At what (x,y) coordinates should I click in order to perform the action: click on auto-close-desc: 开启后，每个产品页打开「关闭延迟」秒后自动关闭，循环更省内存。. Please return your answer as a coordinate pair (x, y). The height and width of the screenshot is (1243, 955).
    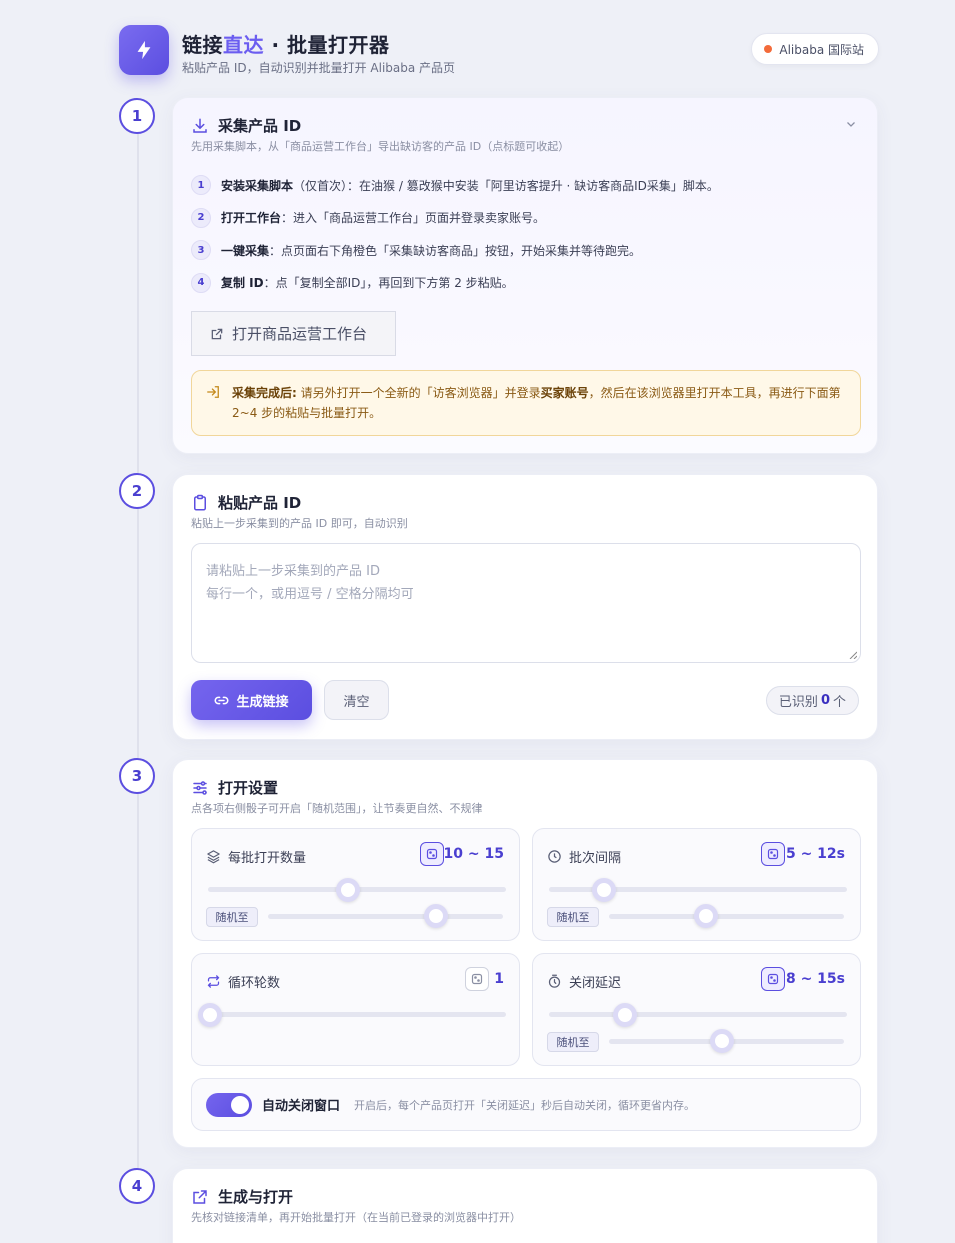
    Looking at the image, I should click on (525, 1105).